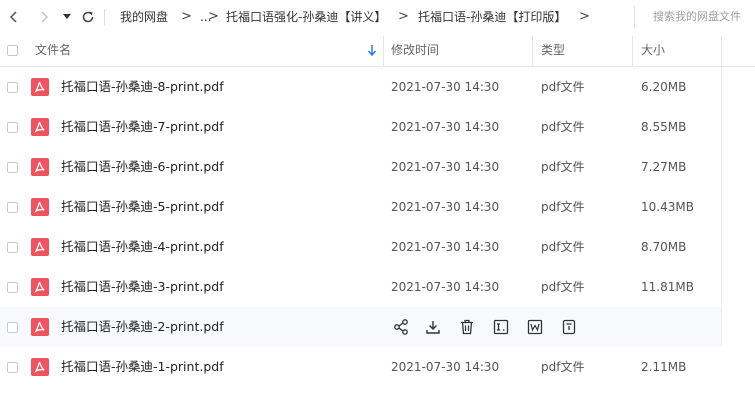 This screenshot has height=399, width=755. Describe the element at coordinates (144, 17) in the screenshot. I see `breadcrumb-root: 我的网盘` at that location.